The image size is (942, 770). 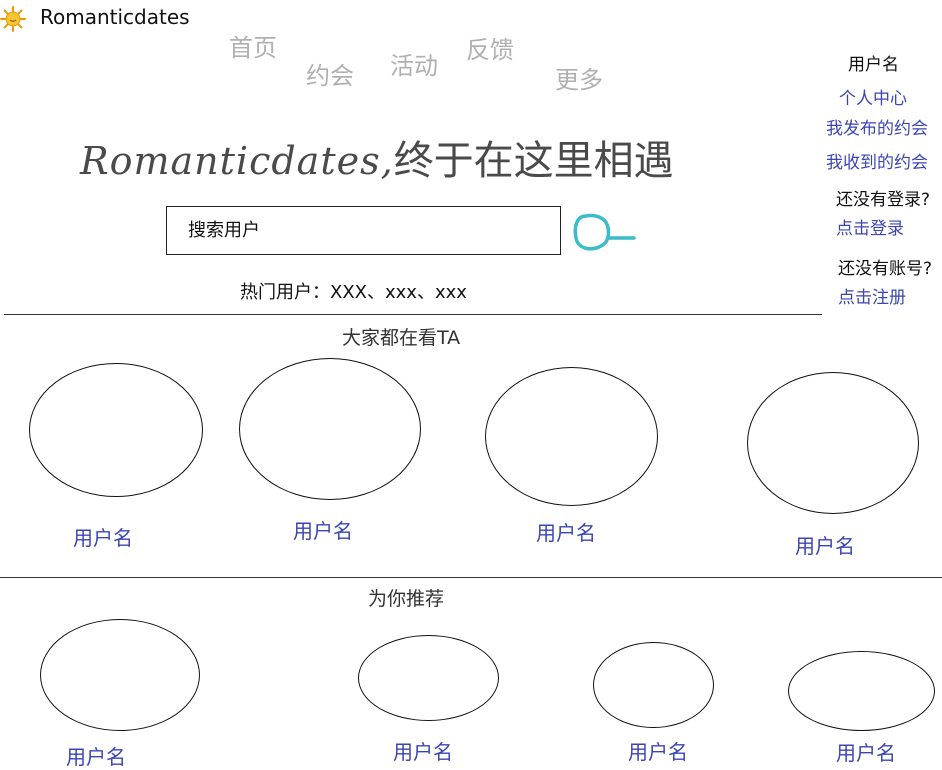 I want to click on no-account-text: 还没有账号?, so click(x=885, y=269).